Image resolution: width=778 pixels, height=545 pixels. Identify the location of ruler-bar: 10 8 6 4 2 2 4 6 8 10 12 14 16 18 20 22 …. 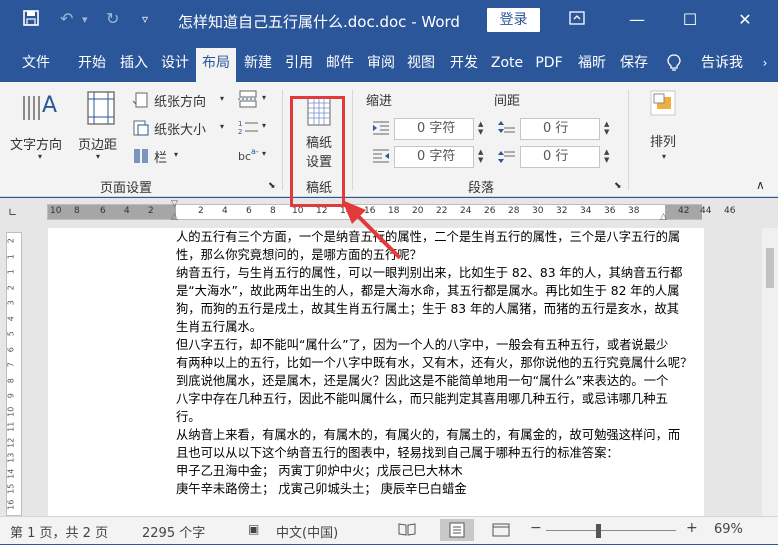
(391, 210).